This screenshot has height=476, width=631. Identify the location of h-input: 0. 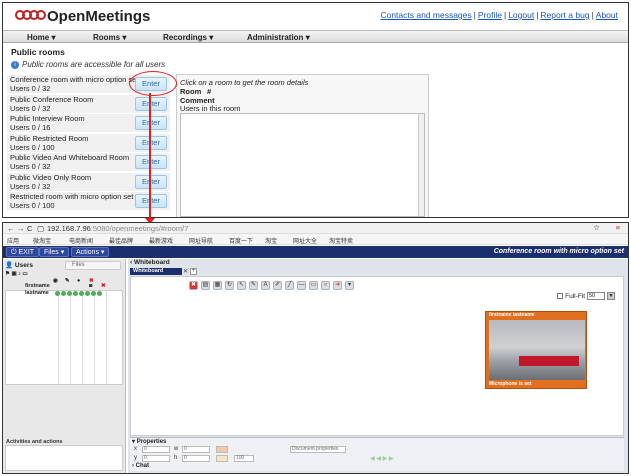
(196, 458).